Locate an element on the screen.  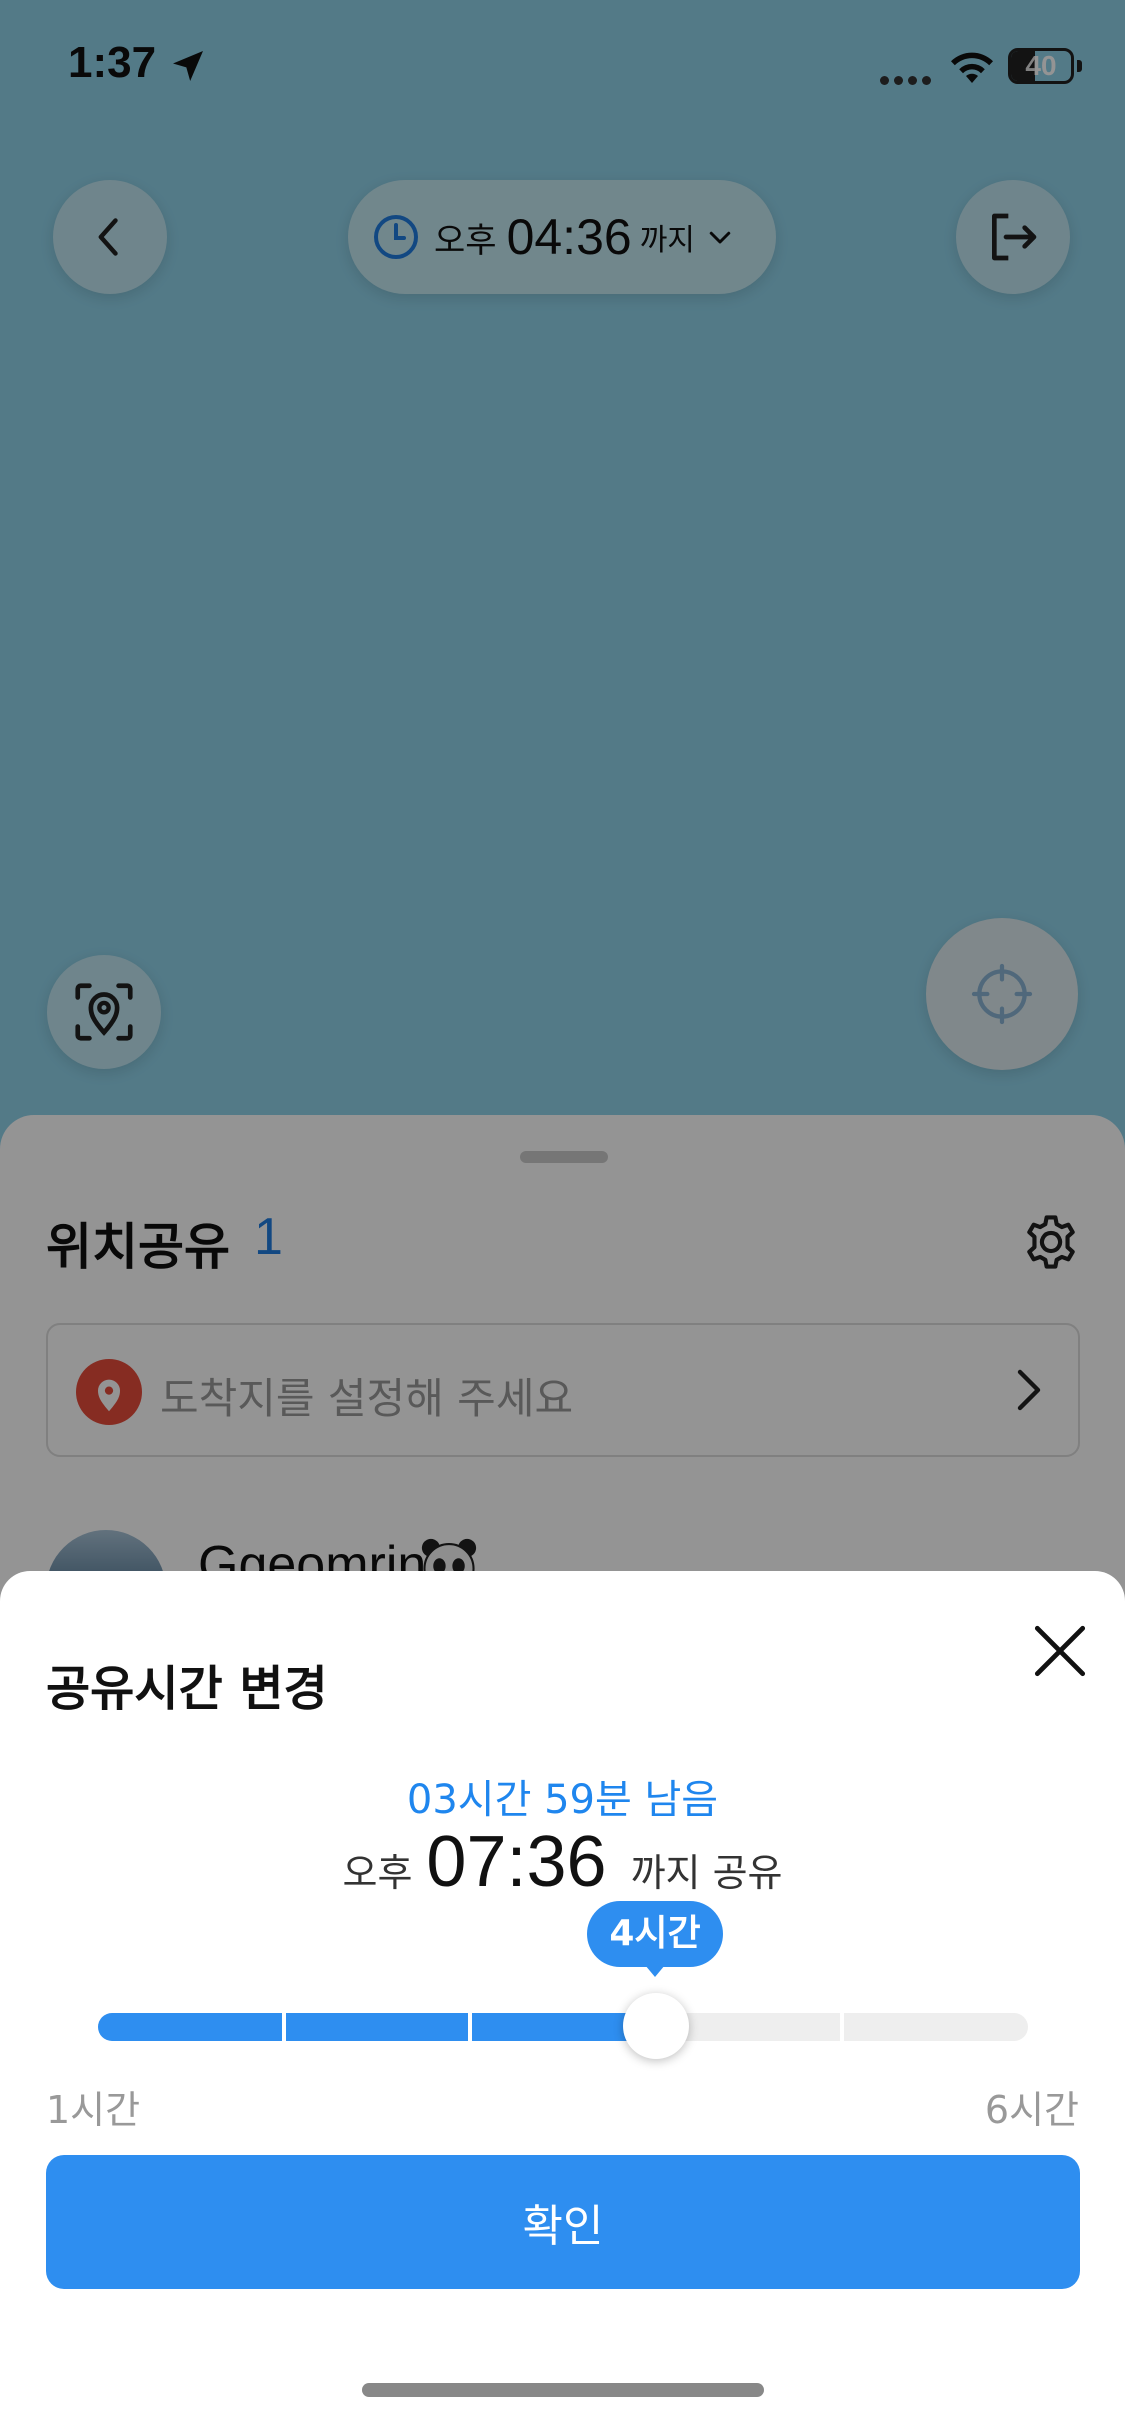
slider-value-tooltip: 4시간 is located at coordinates (655, 1939).